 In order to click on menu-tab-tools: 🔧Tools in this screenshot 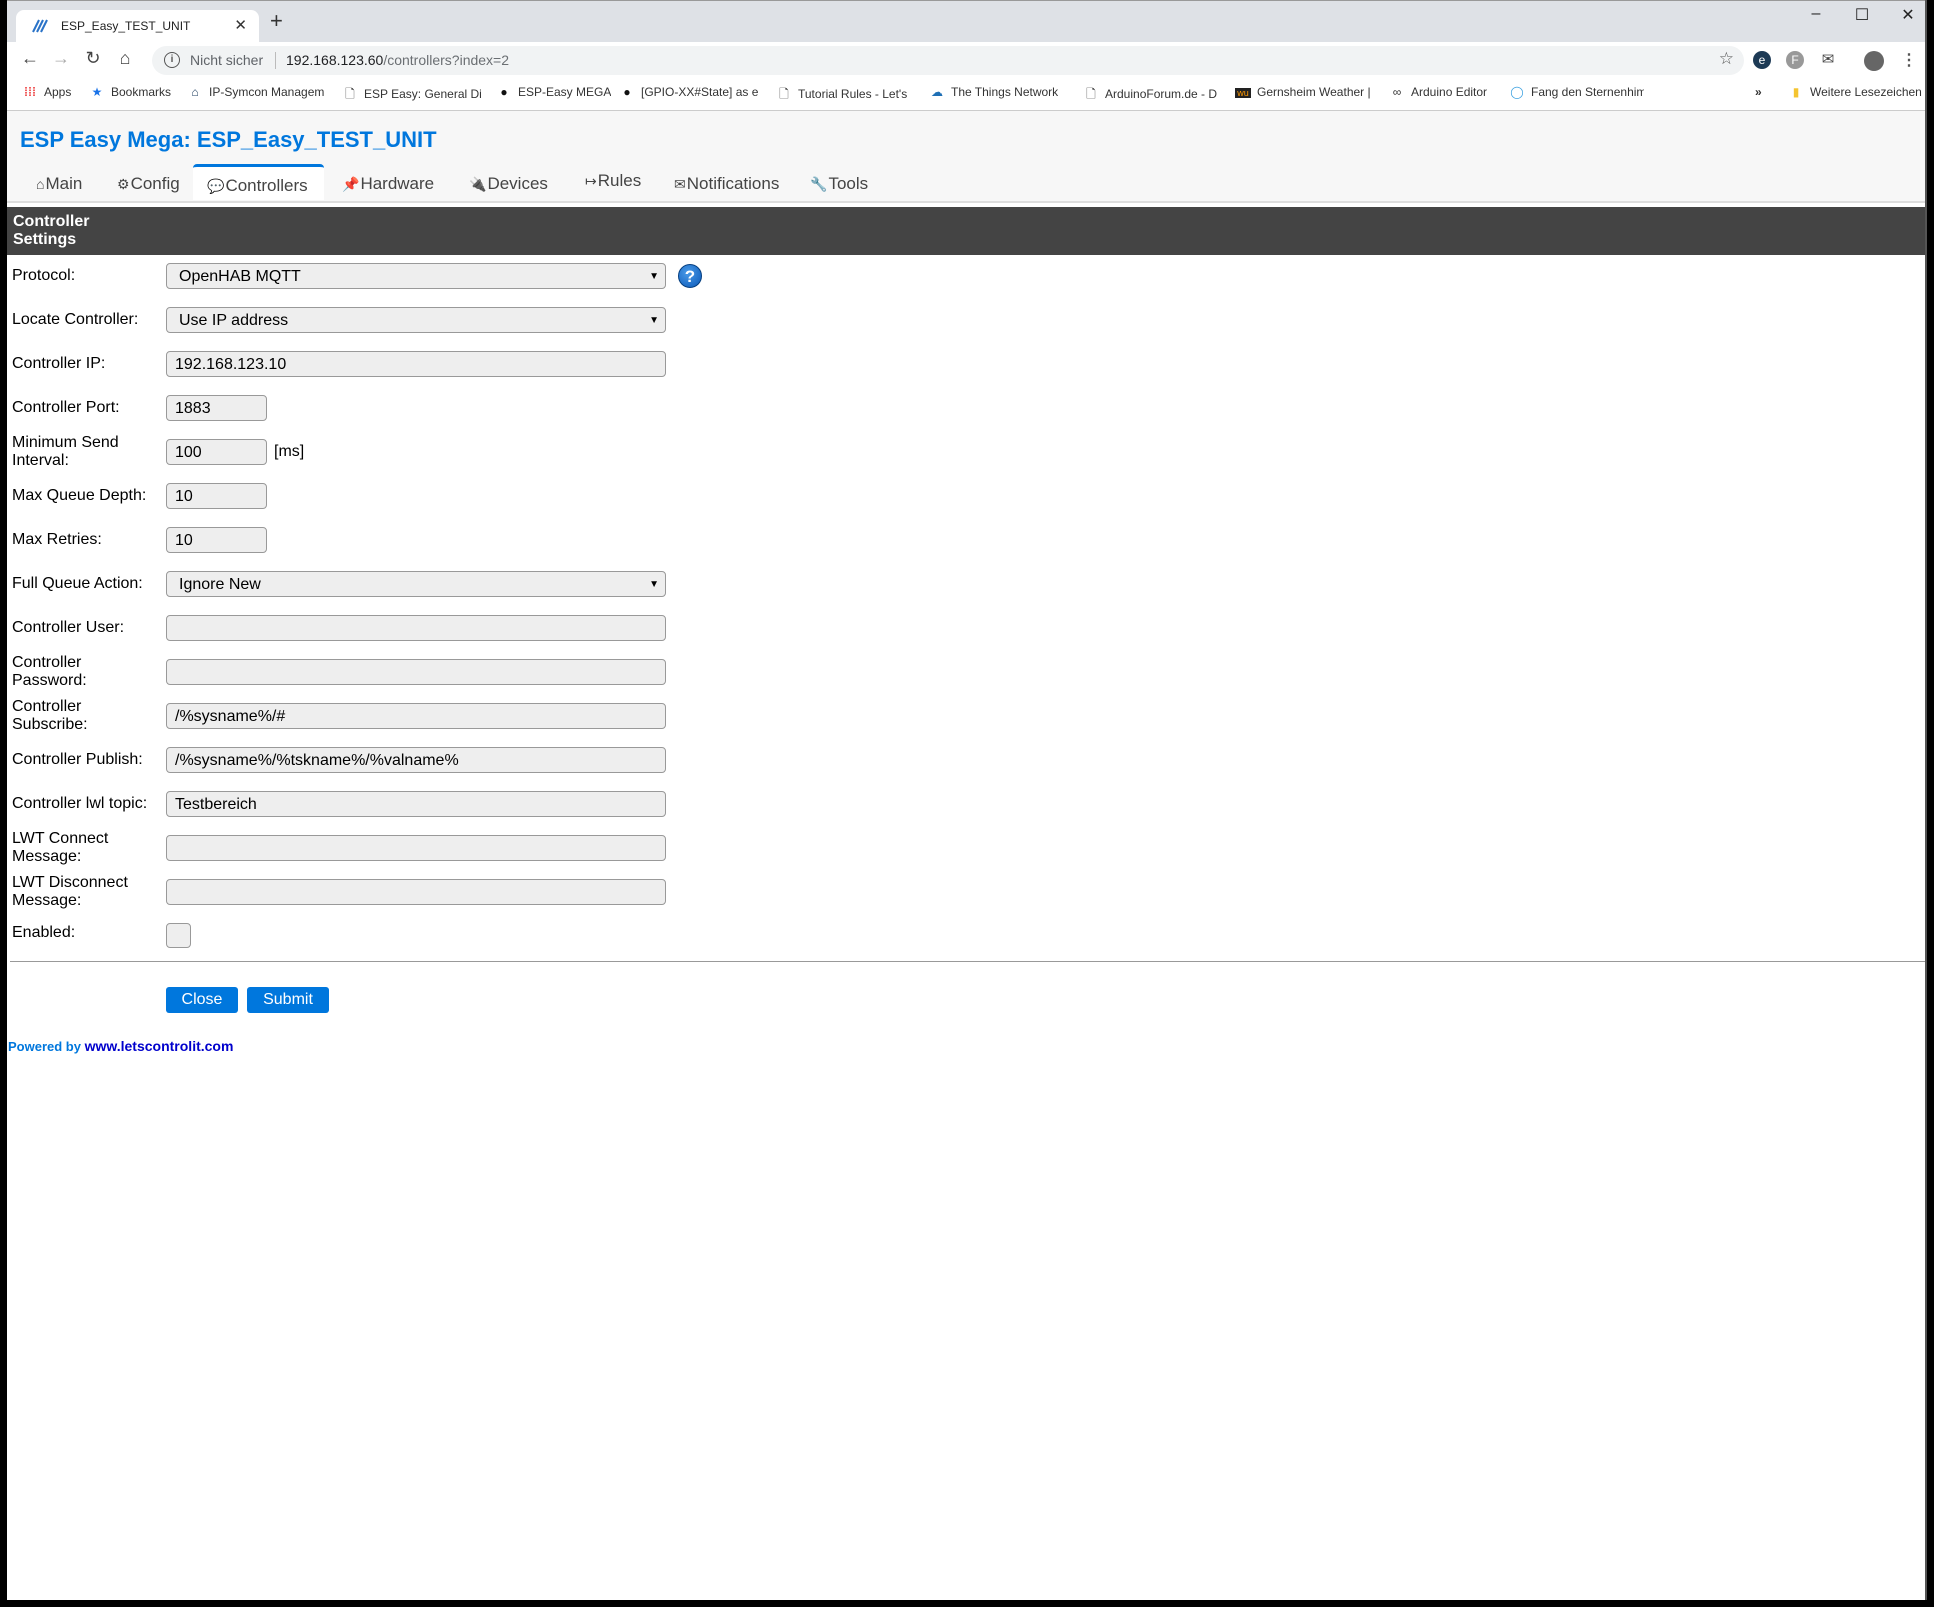, I will do `click(839, 184)`.